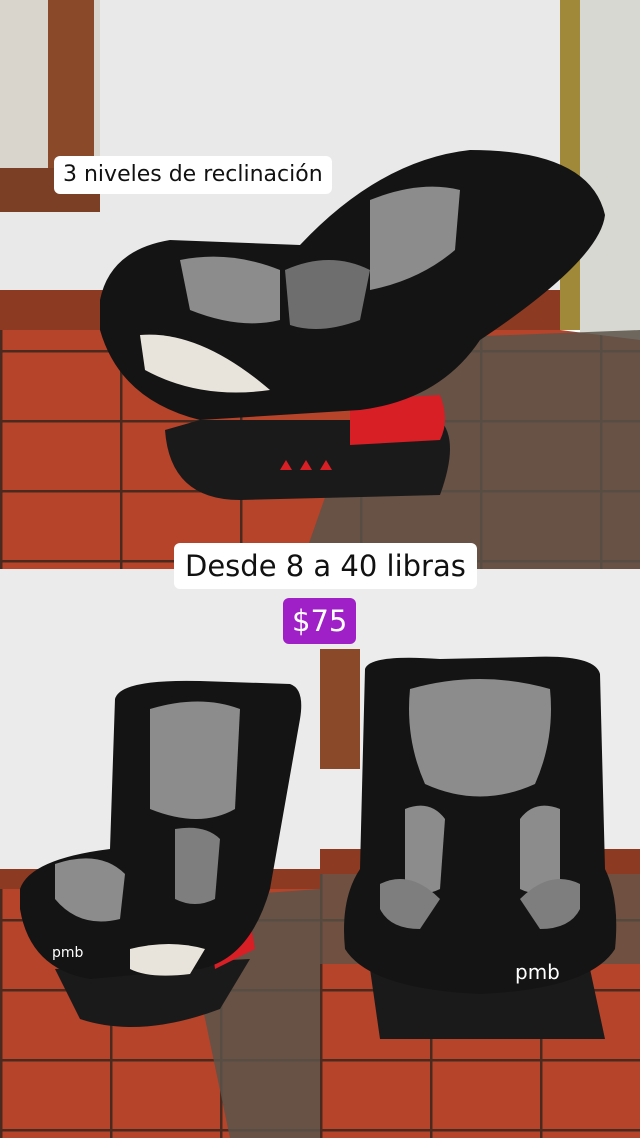  I want to click on caption-recline-levels: 3 niveles de reclinación, so click(193, 175).